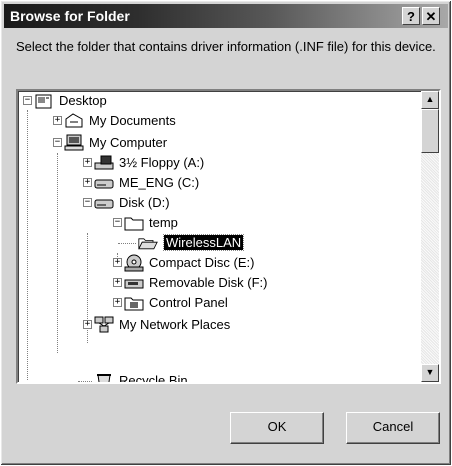  What do you see at coordinates (430, 236) in the screenshot?
I see `vertical-scrollbar: ▲ ▼` at bounding box center [430, 236].